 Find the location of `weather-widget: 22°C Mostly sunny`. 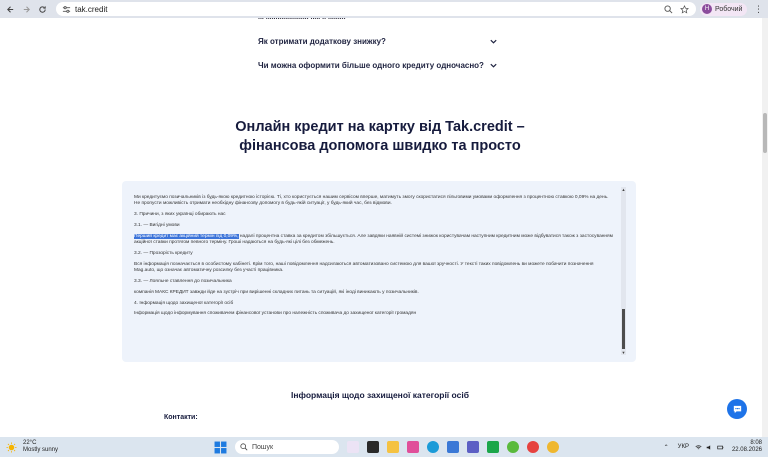

weather-widget: 22°C Mostly sunny is located at coordinates (81, 447).